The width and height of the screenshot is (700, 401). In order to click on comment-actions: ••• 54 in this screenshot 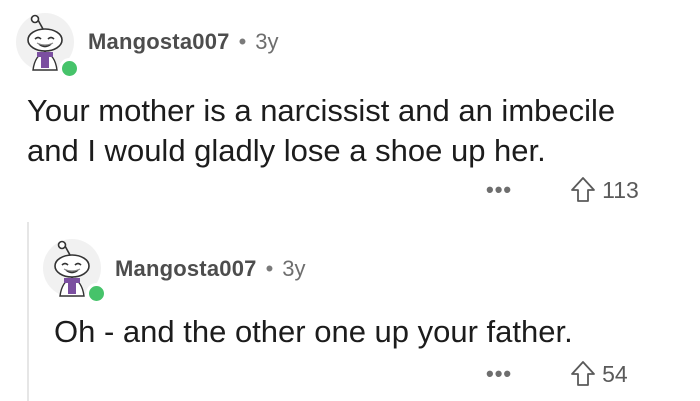, I will do `click(557, 374)`.